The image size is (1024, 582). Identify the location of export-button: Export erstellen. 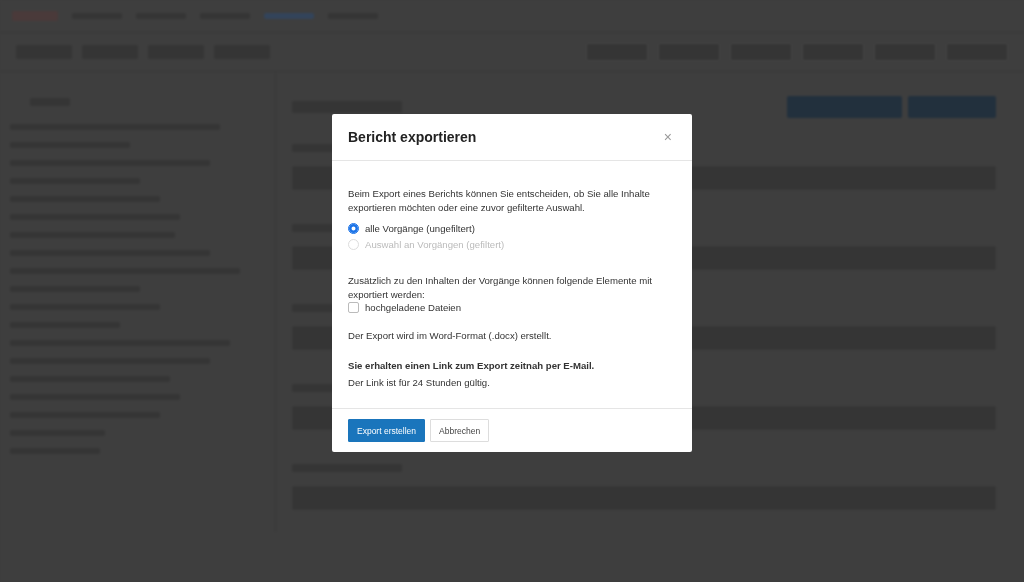
(387, 430).